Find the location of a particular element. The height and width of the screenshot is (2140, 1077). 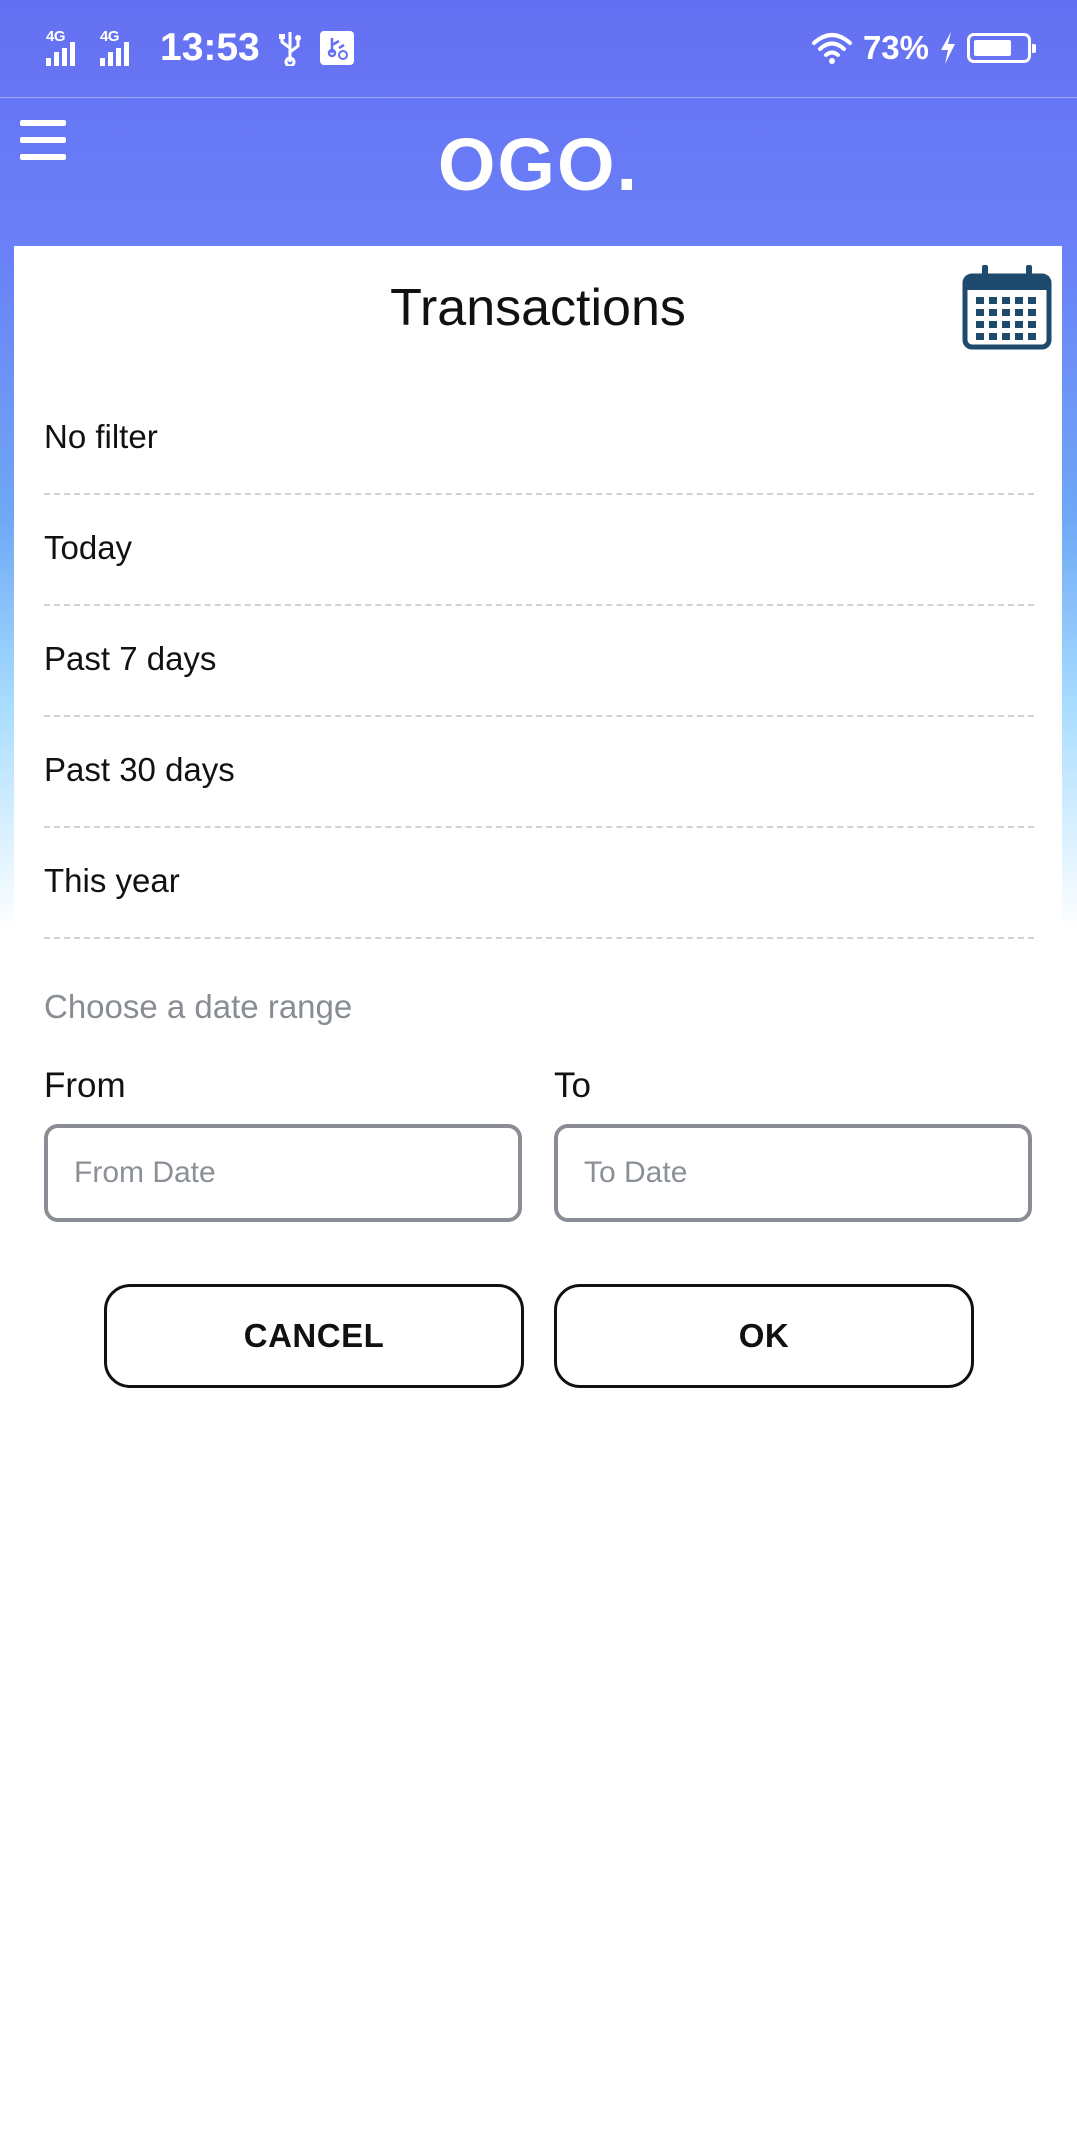

charging-icon is located at coordinates (948, 48).